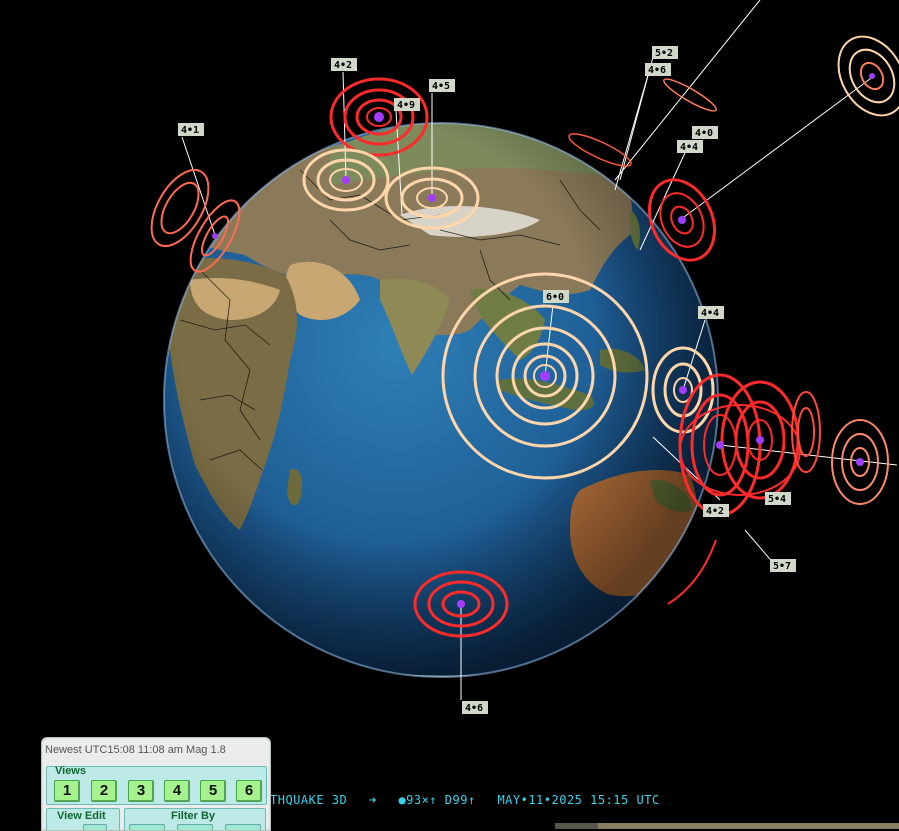 The width and height of the screenshot is (899, 831). I want to click on svg-text: 4•5, so click(441, 86).